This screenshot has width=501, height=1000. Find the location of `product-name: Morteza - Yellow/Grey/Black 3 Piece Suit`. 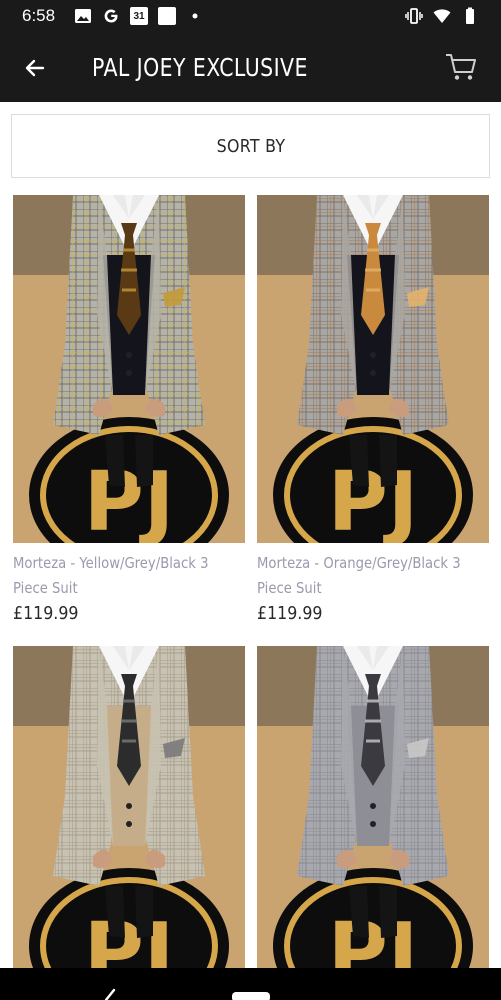

product-name: Morteza - Yellow/Grey/Black 3 Piece Suit is located at coordinates (129, 576).